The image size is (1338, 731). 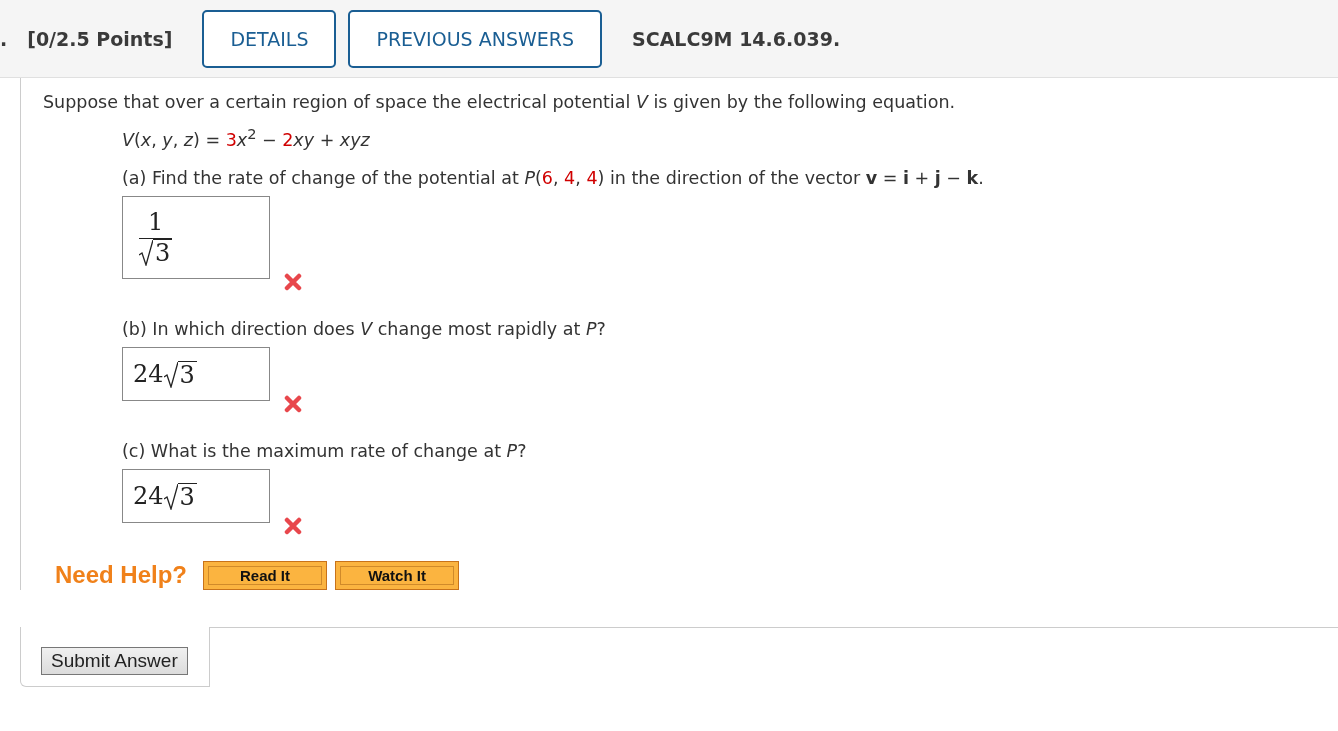 What do you see at coordinates (364, 329) in the screenshot?
I see `part-prompt: (b) In which direction does V change most rapidly at P?` at bounding box center [364, 329].